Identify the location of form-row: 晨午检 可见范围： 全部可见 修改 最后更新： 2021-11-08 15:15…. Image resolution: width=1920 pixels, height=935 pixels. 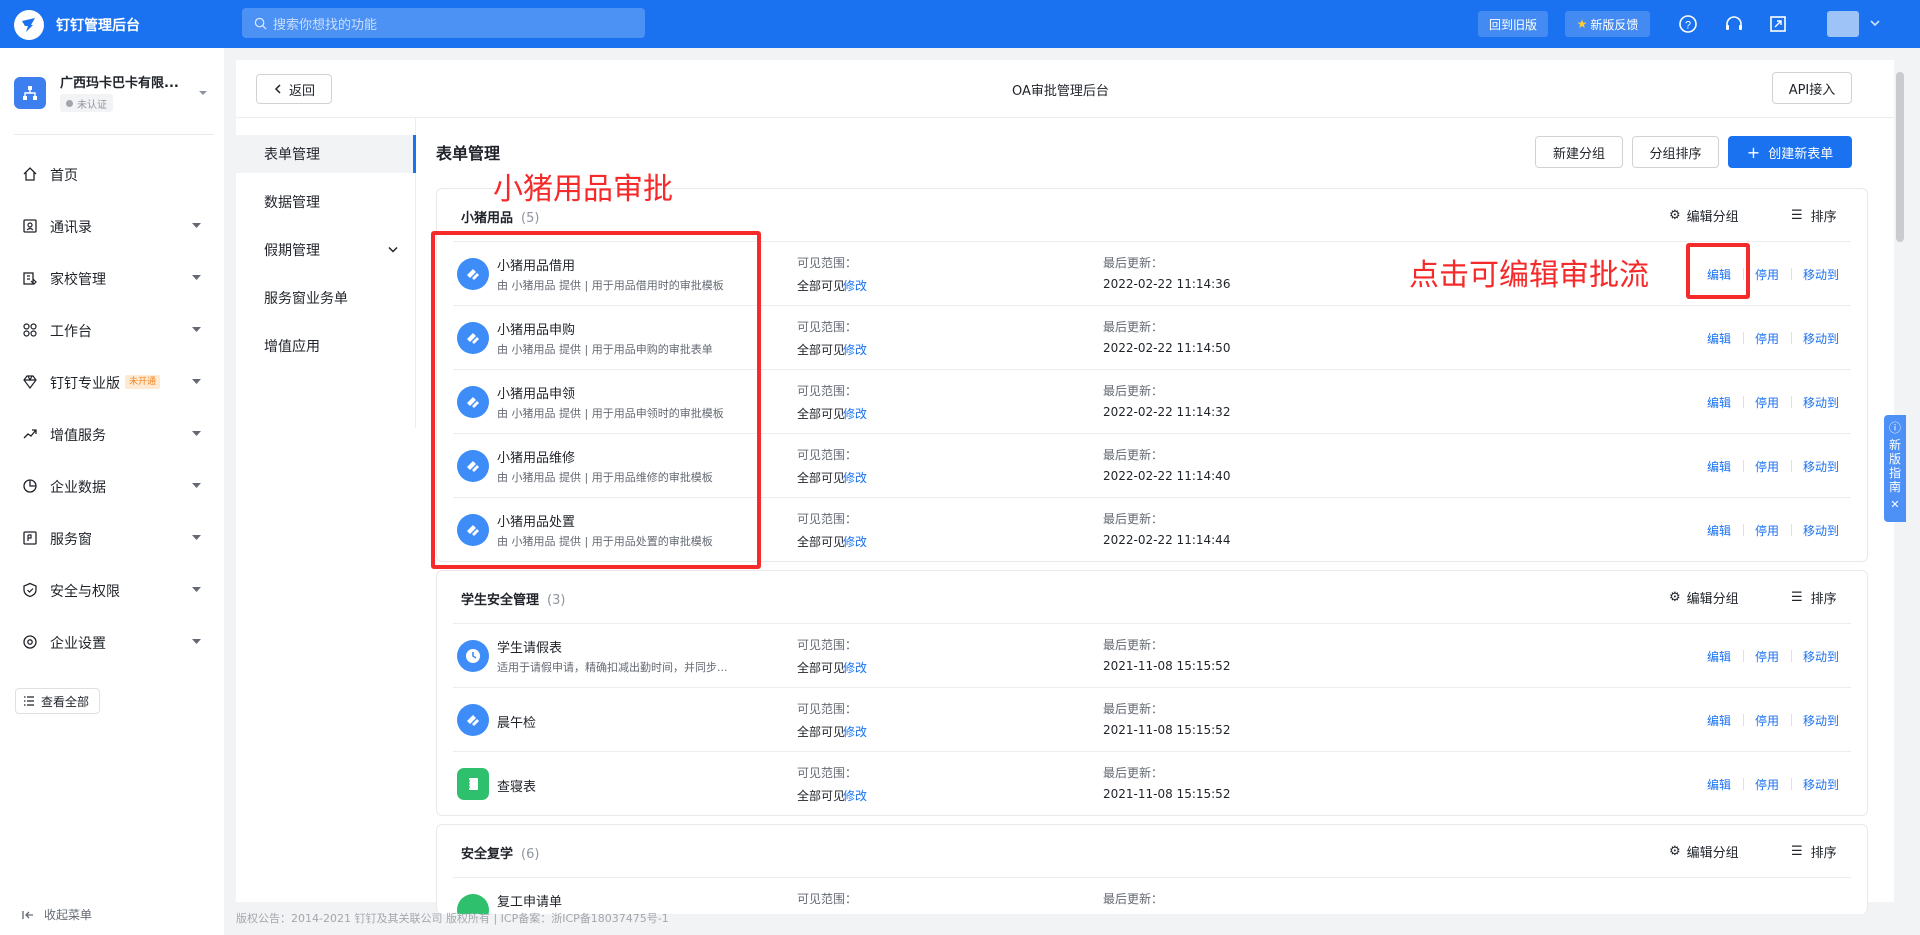
(1152, 719).